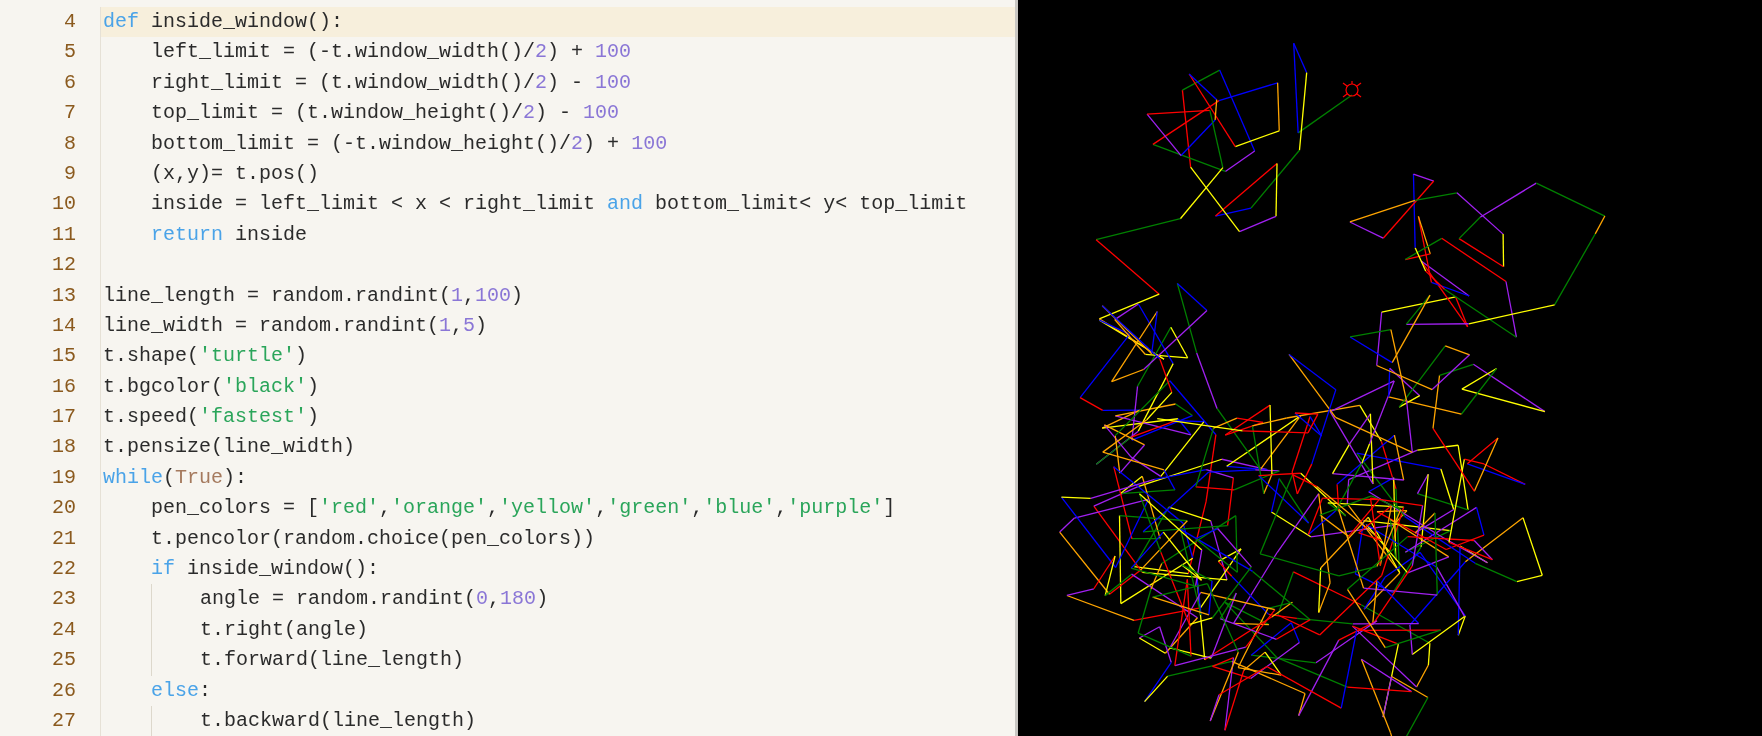 The image size is (1762, 736). I want to click on line-number: 13, so click(64, 295).